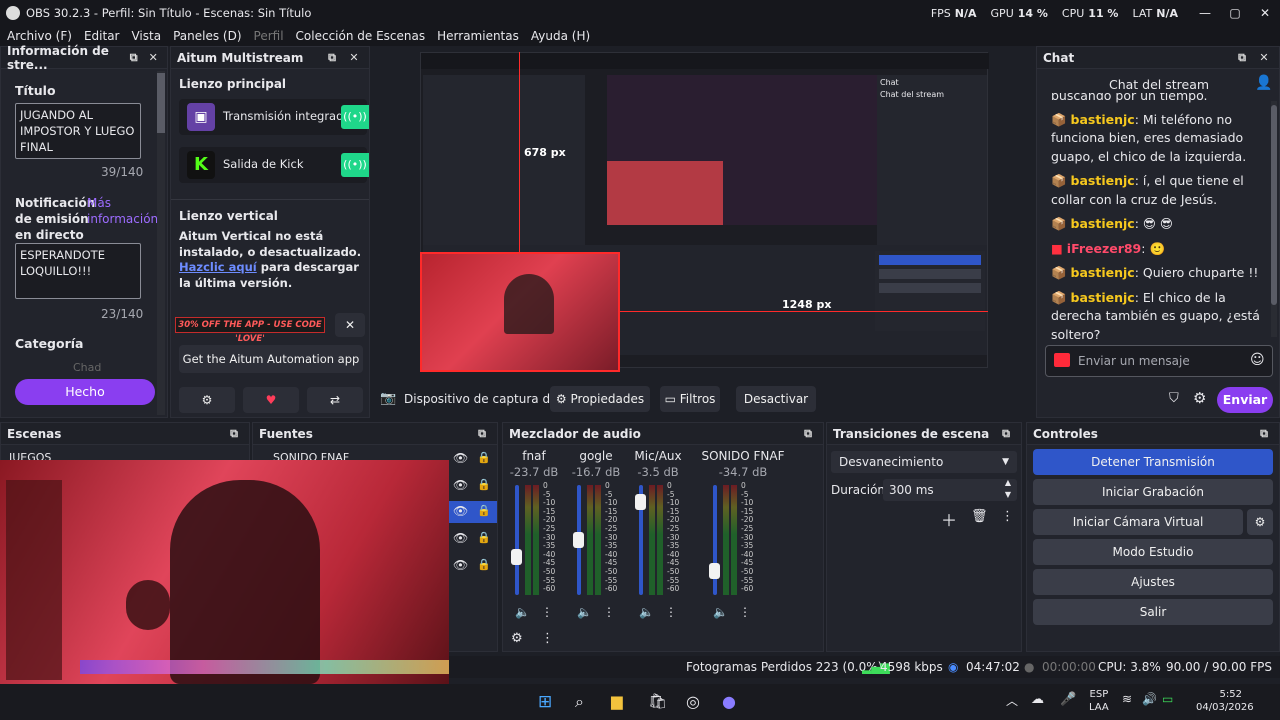  What do you see at coordinates (1138, 522) in the screenshot?
I see `virtual-camera-button: Iniciar Cámara Virtual` at bounding box center [1138, 522].